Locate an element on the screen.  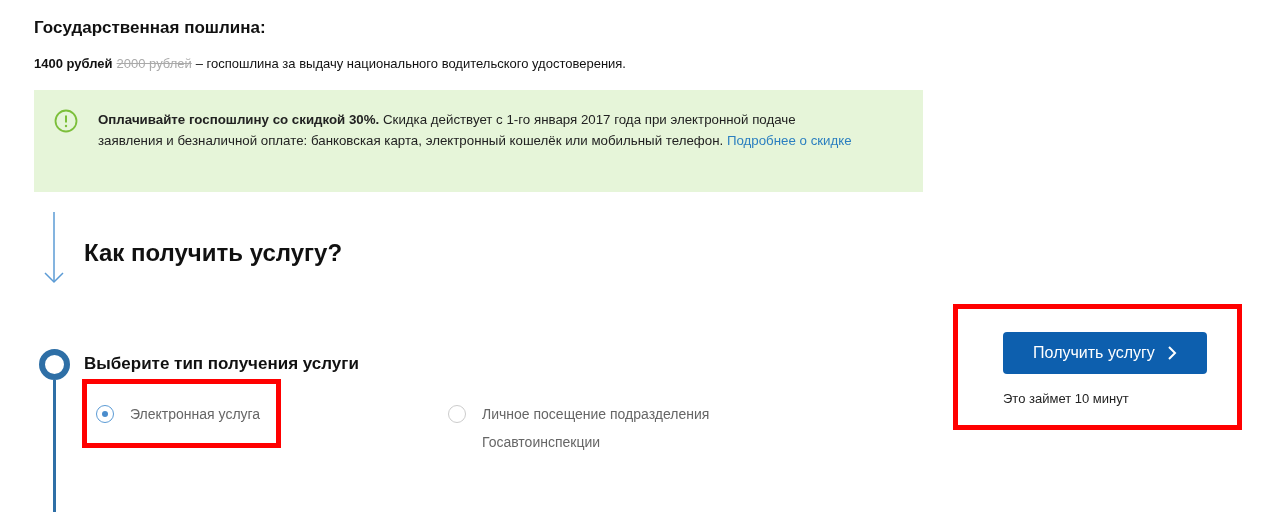
option-label: Личное посещение подразделения Госавтоинспекции is located at coordinates (596, 428).